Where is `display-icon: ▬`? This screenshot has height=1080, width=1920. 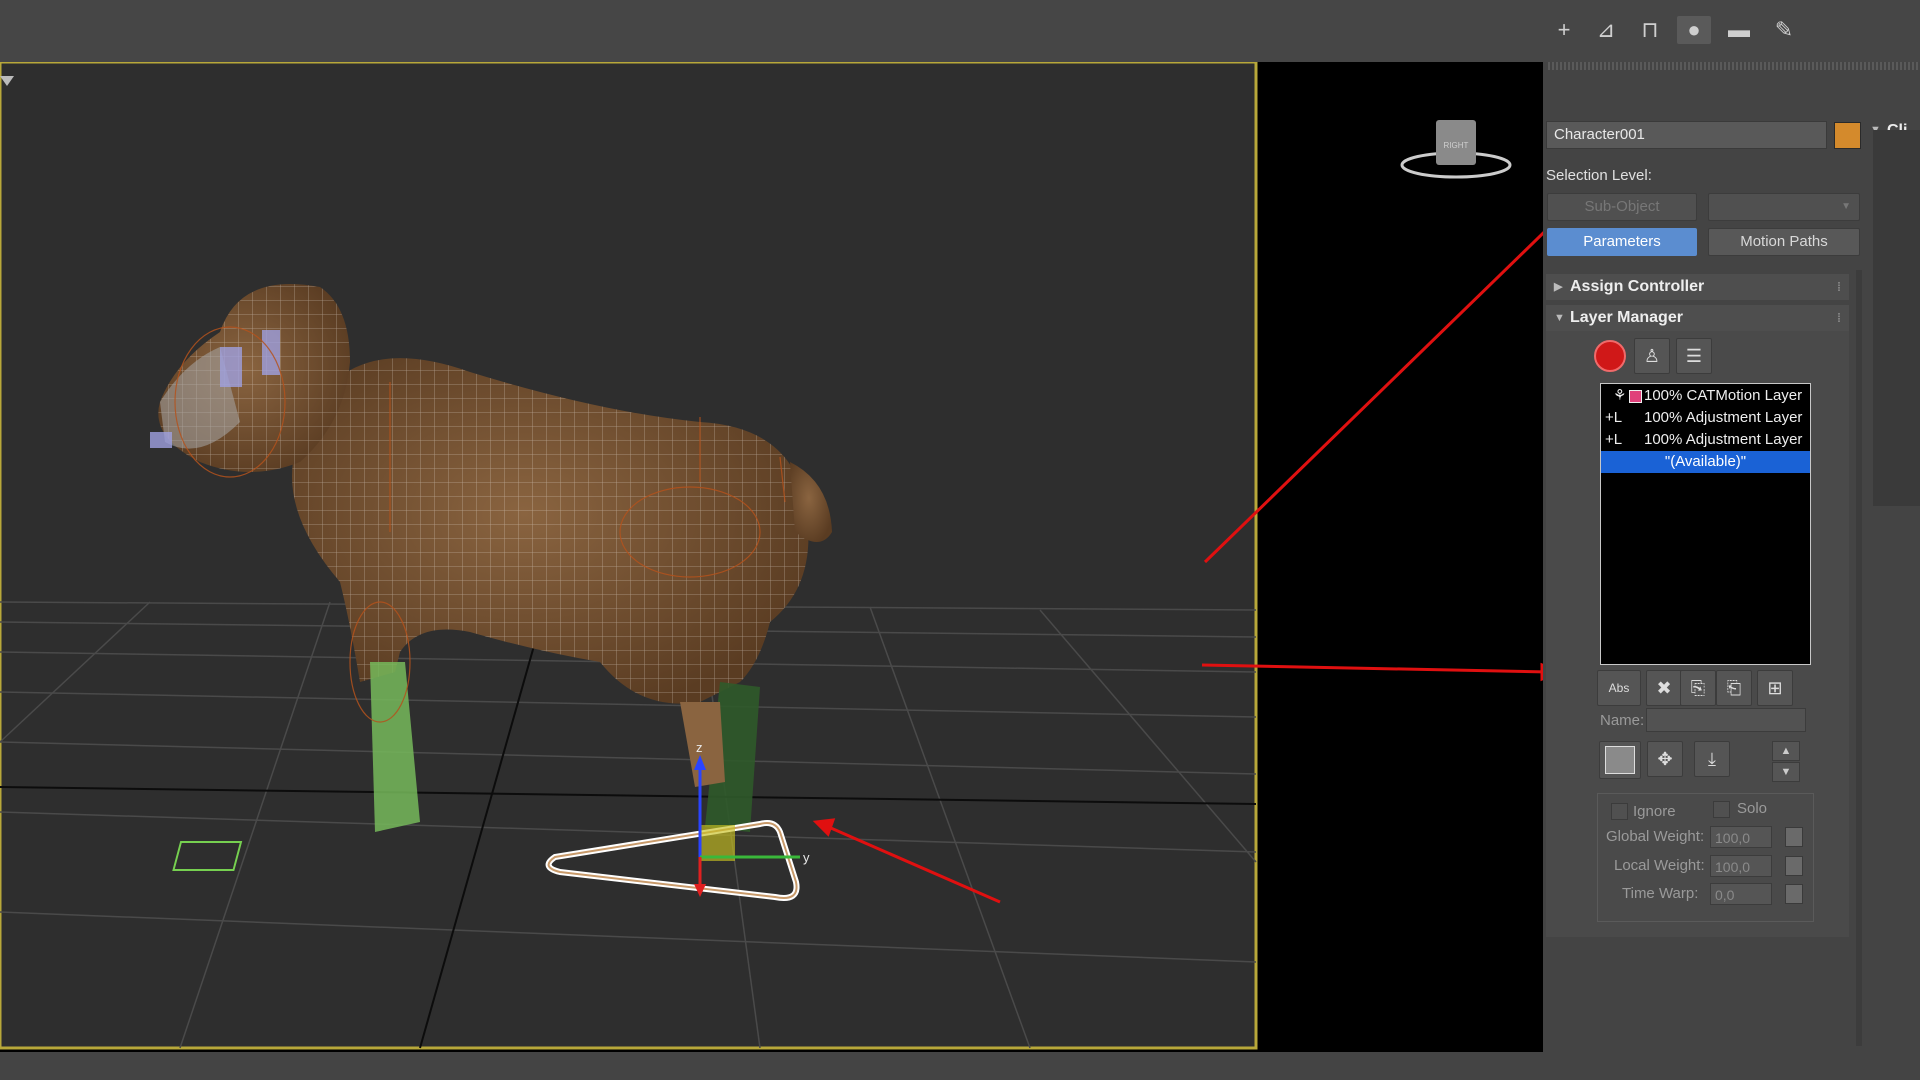 display-icon: ▬ is located at coordinates (1739, 30).